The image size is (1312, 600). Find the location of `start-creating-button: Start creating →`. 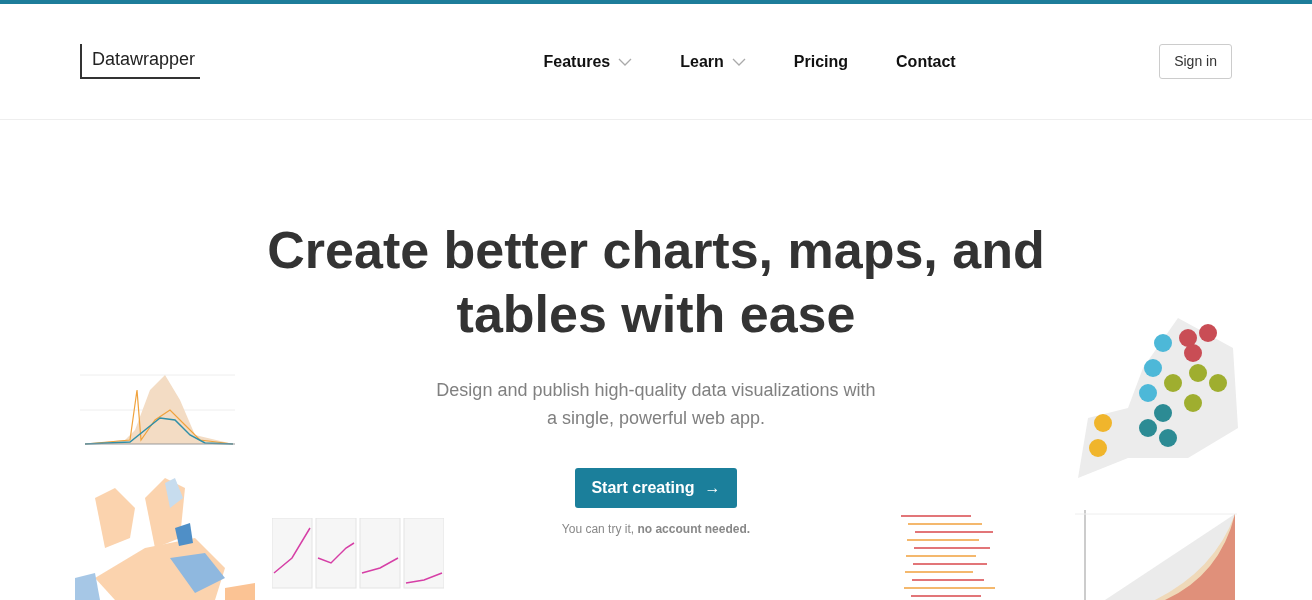

start-creating-button: Start creating → is located at coordinates (656, 488).